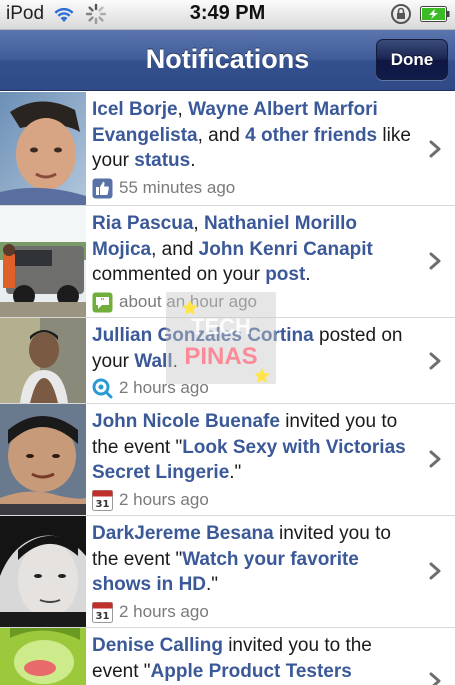 This screenshot has height=685, width=455. I want to click on comment-icon: ", so click(102, 302).